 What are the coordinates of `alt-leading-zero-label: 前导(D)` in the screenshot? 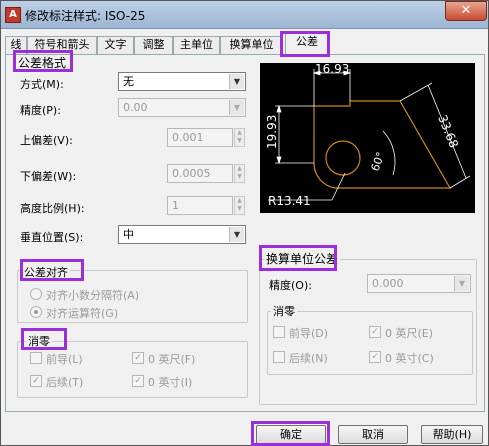 It's located at (309, 333).